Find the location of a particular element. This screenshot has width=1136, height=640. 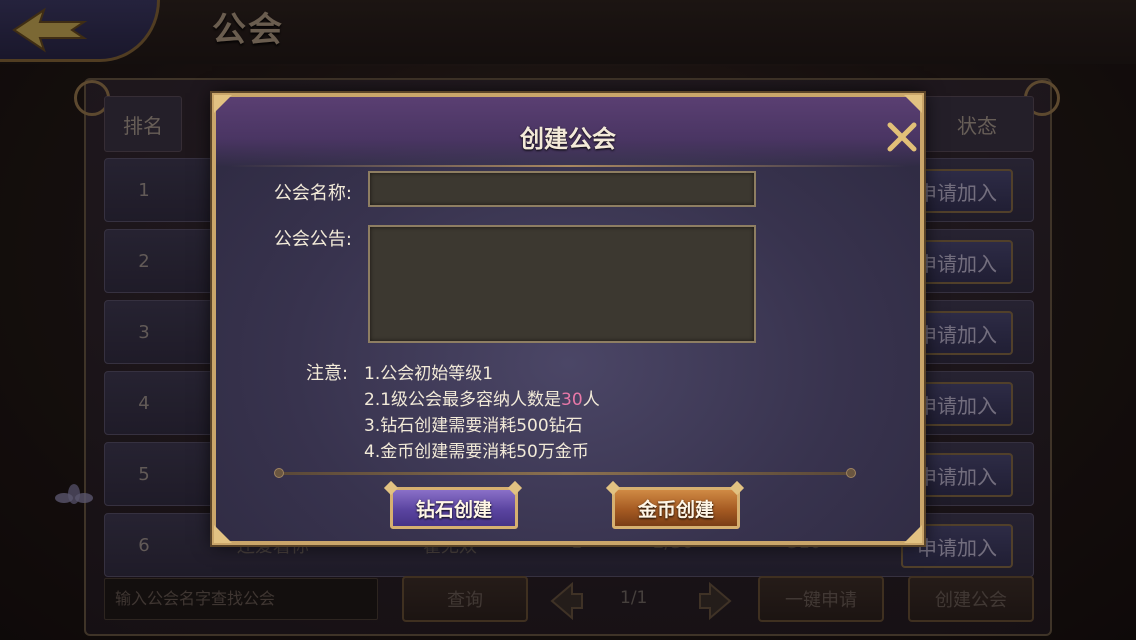

dialog-title: 创建公会 is located at coordinates (568, 139).